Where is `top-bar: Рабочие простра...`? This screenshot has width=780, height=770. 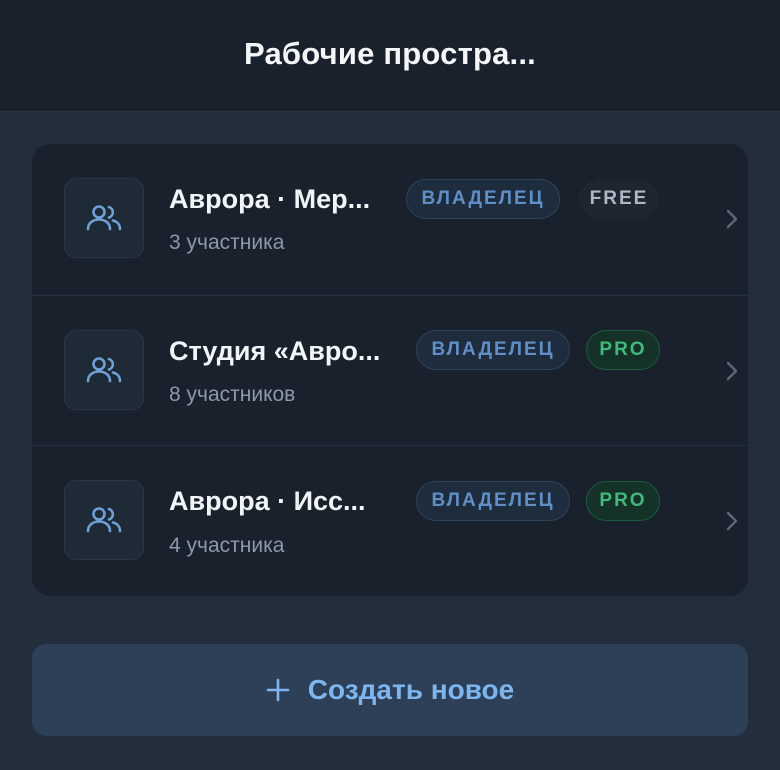 top-bar: Рабочие простра... is located at coordinates (390, 55).